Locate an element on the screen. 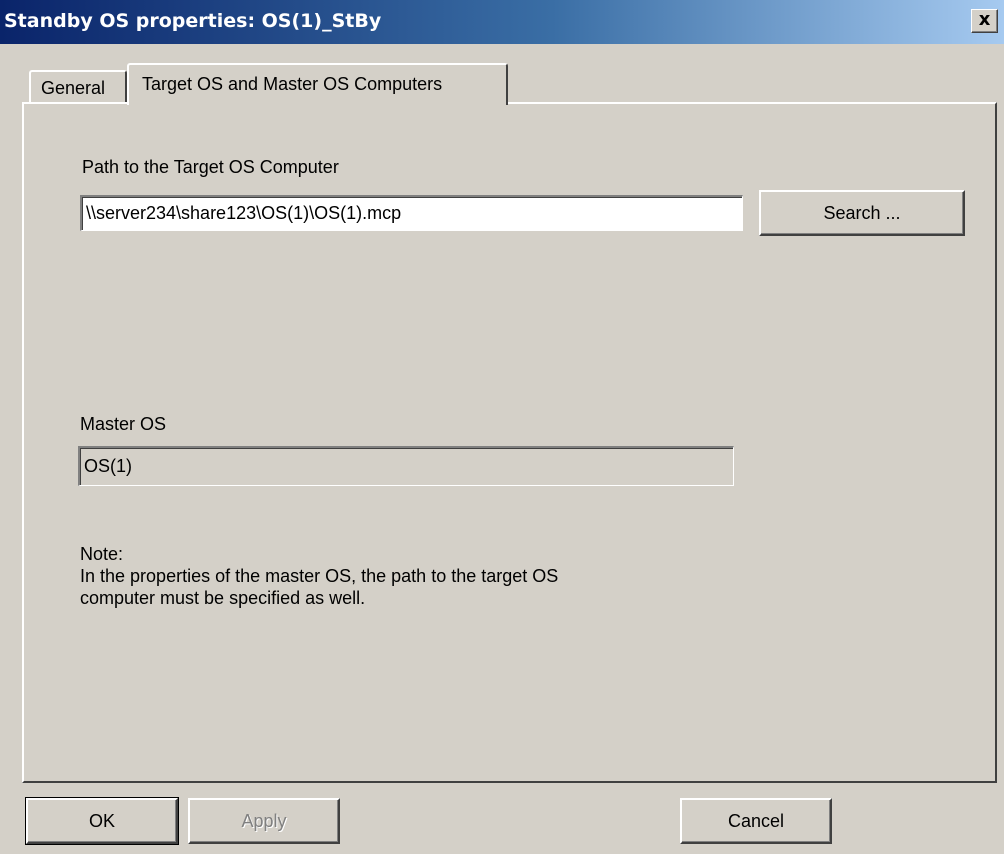  note-line-2: computer must be specified as well. is located at coordinates (223, 598).